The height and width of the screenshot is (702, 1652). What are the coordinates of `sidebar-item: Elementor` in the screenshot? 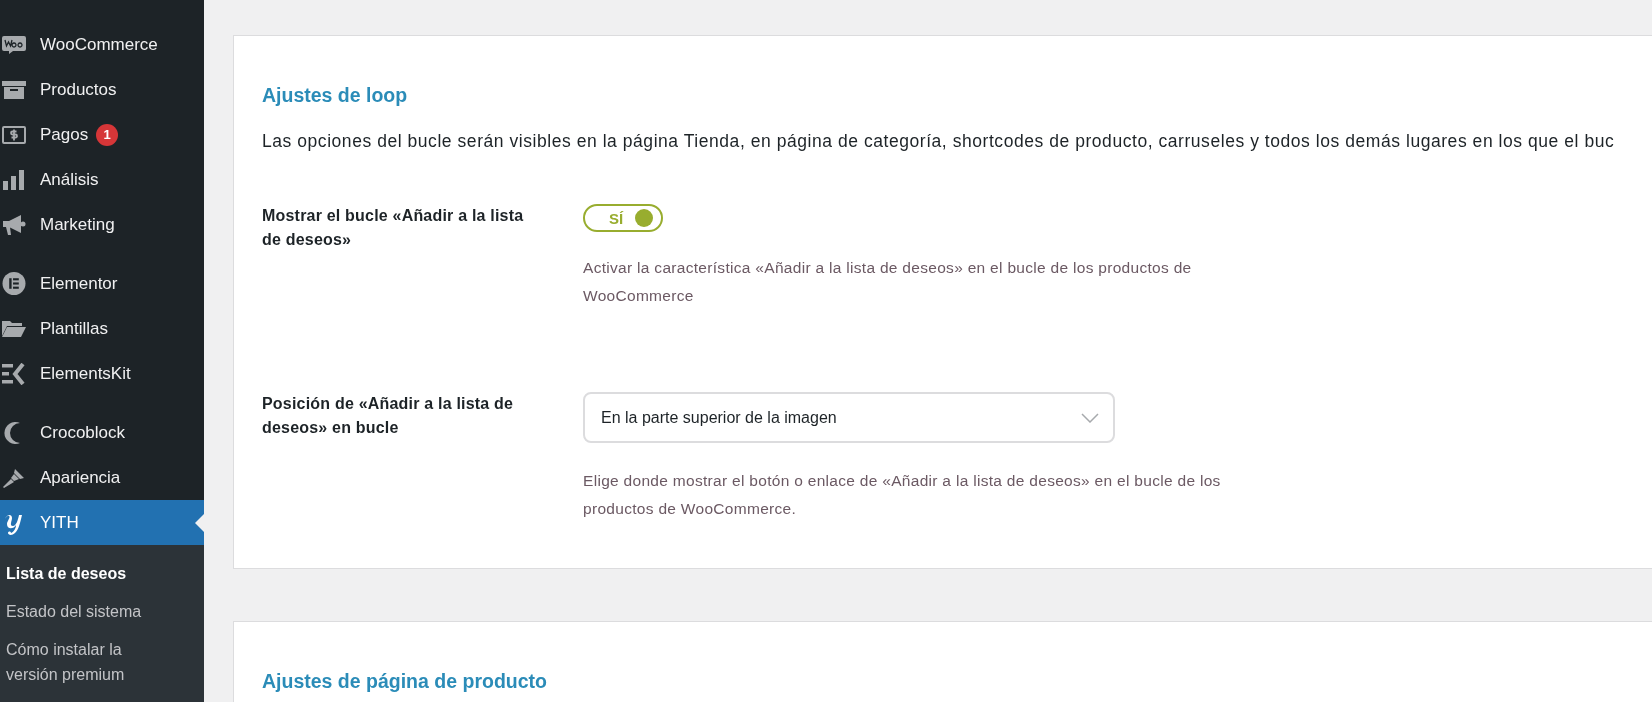 It's located at (102, 283).